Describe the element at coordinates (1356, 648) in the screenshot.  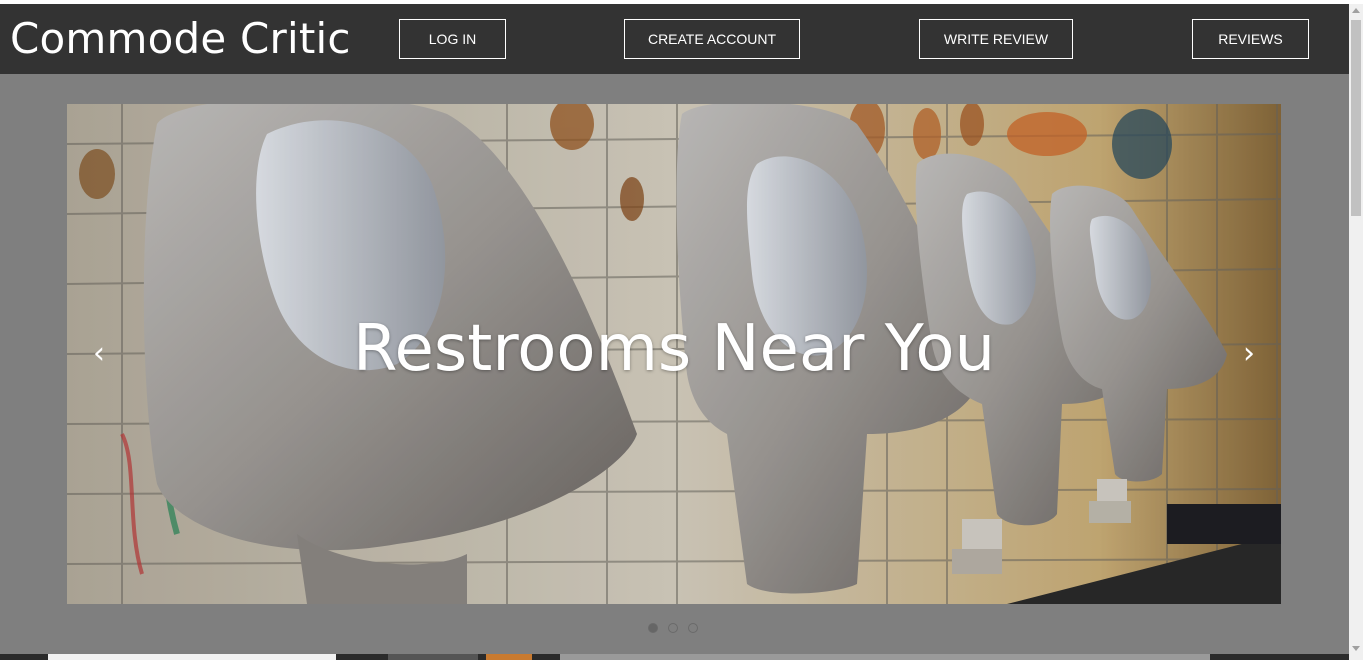
I see `scroll-down-arrow-icon` at that location.